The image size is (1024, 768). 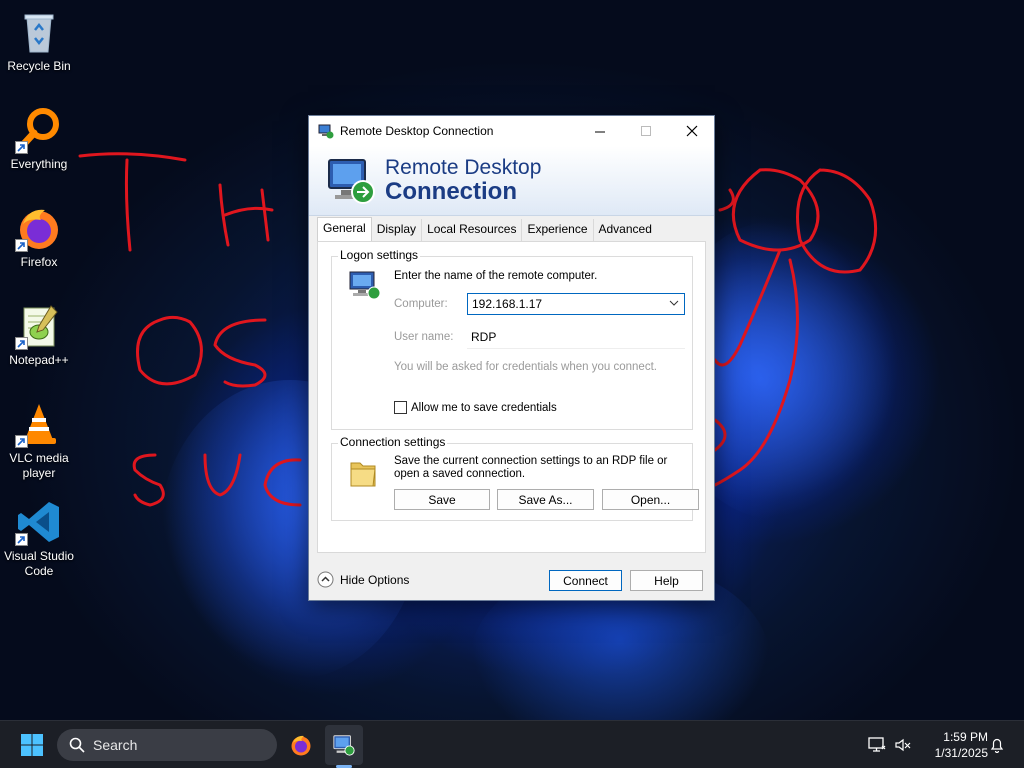 What do you see at coordinates (379, 255) in the screenshot?
I see `logon-settings-title: Logon settings` at bounding box center [379, 255].